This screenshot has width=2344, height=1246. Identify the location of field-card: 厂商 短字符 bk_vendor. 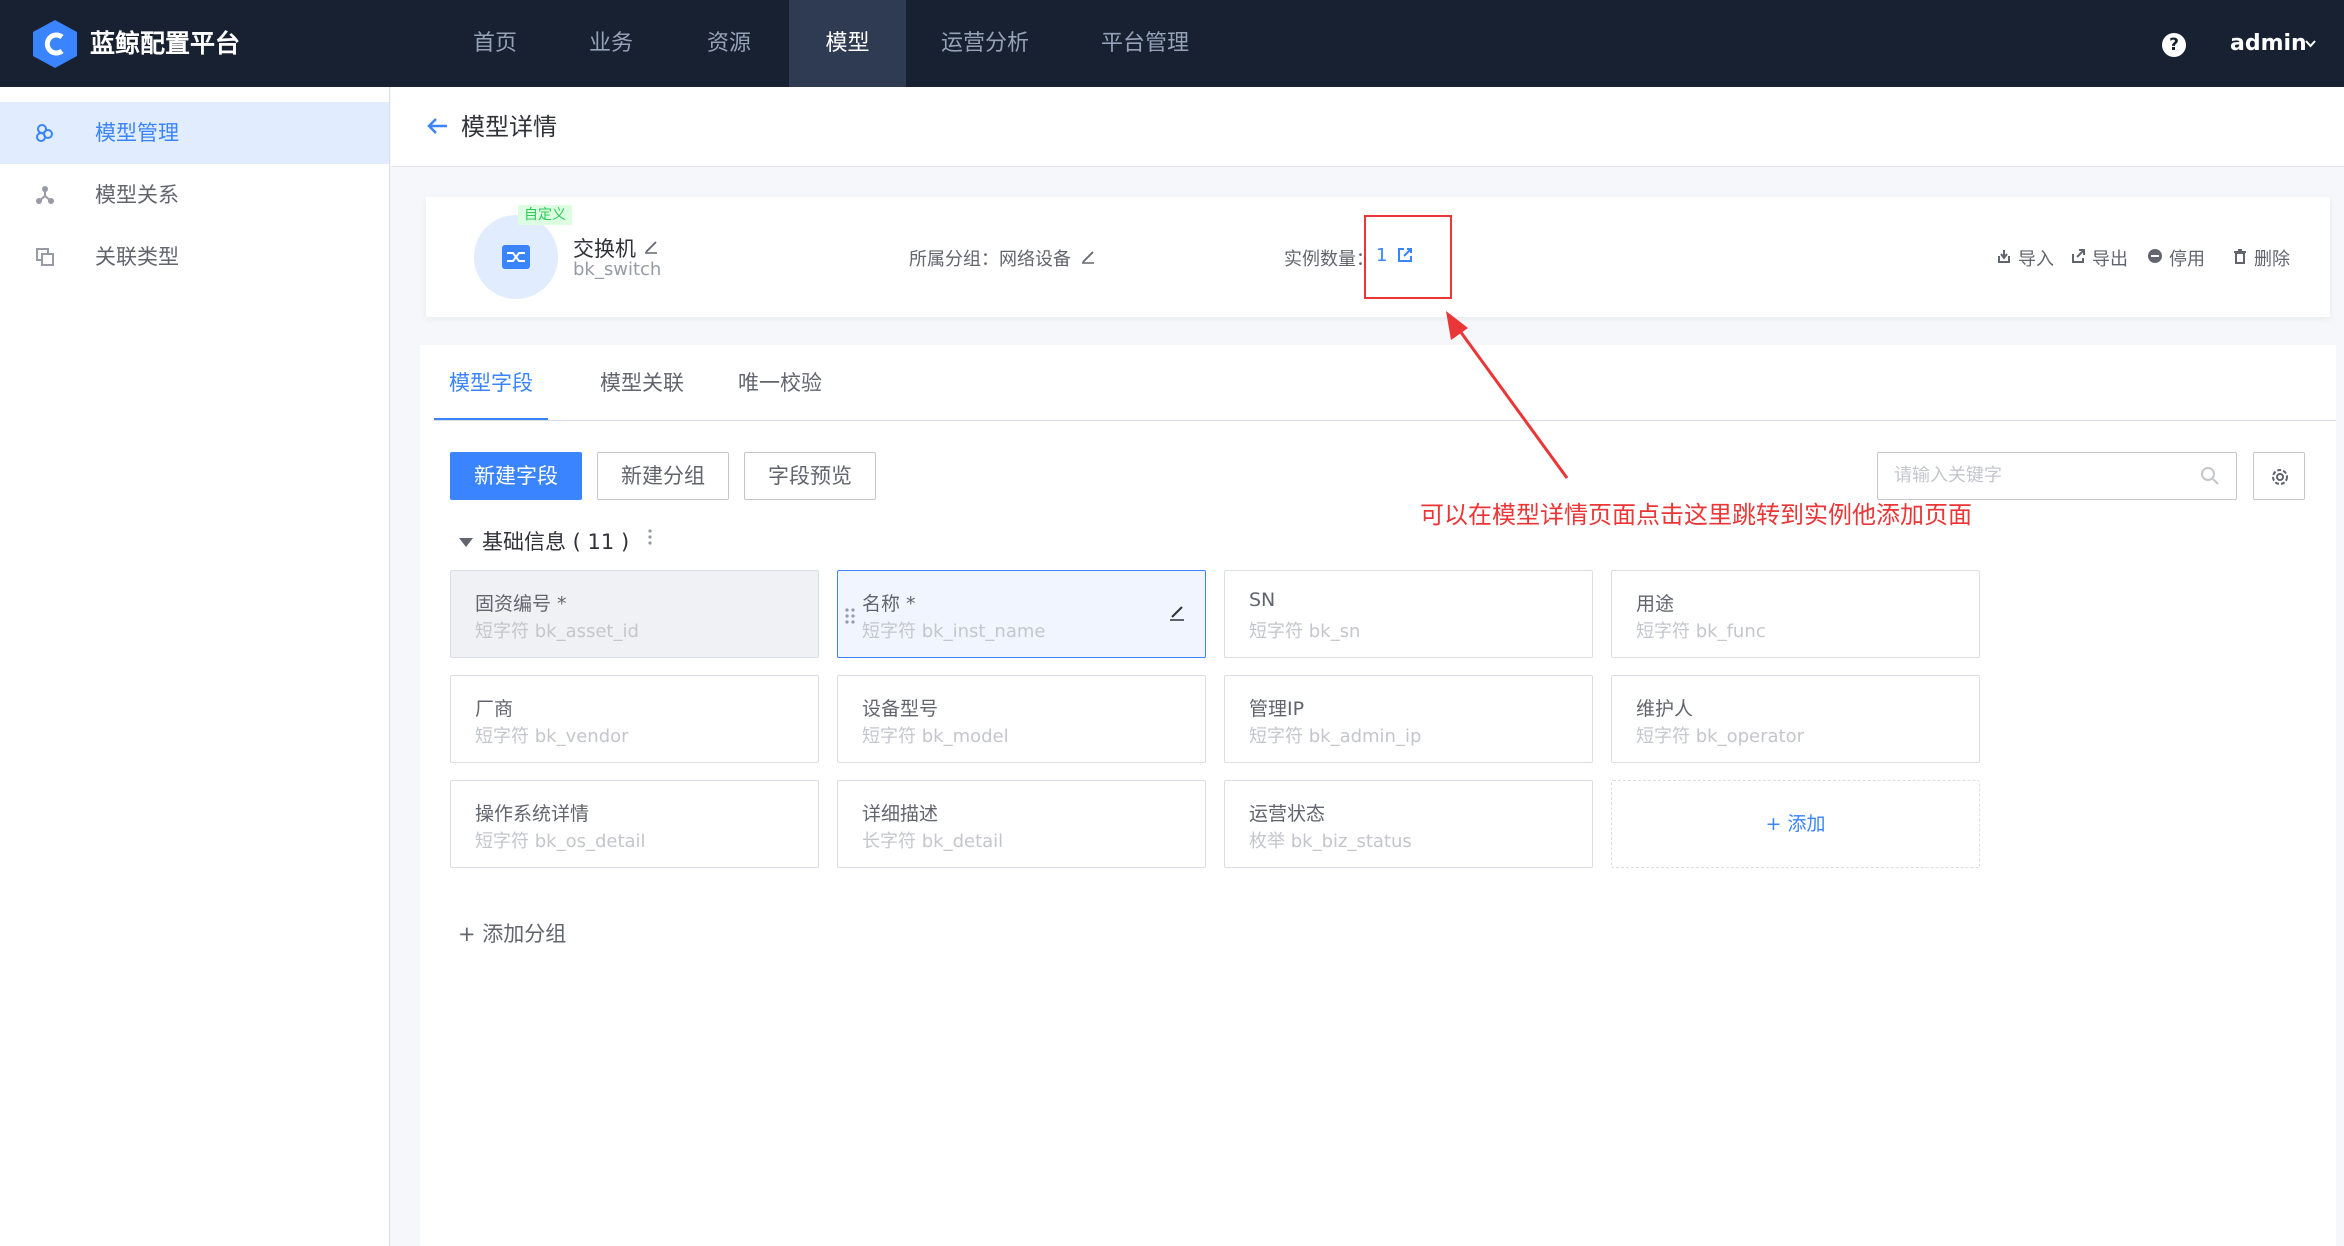
(634, 719).